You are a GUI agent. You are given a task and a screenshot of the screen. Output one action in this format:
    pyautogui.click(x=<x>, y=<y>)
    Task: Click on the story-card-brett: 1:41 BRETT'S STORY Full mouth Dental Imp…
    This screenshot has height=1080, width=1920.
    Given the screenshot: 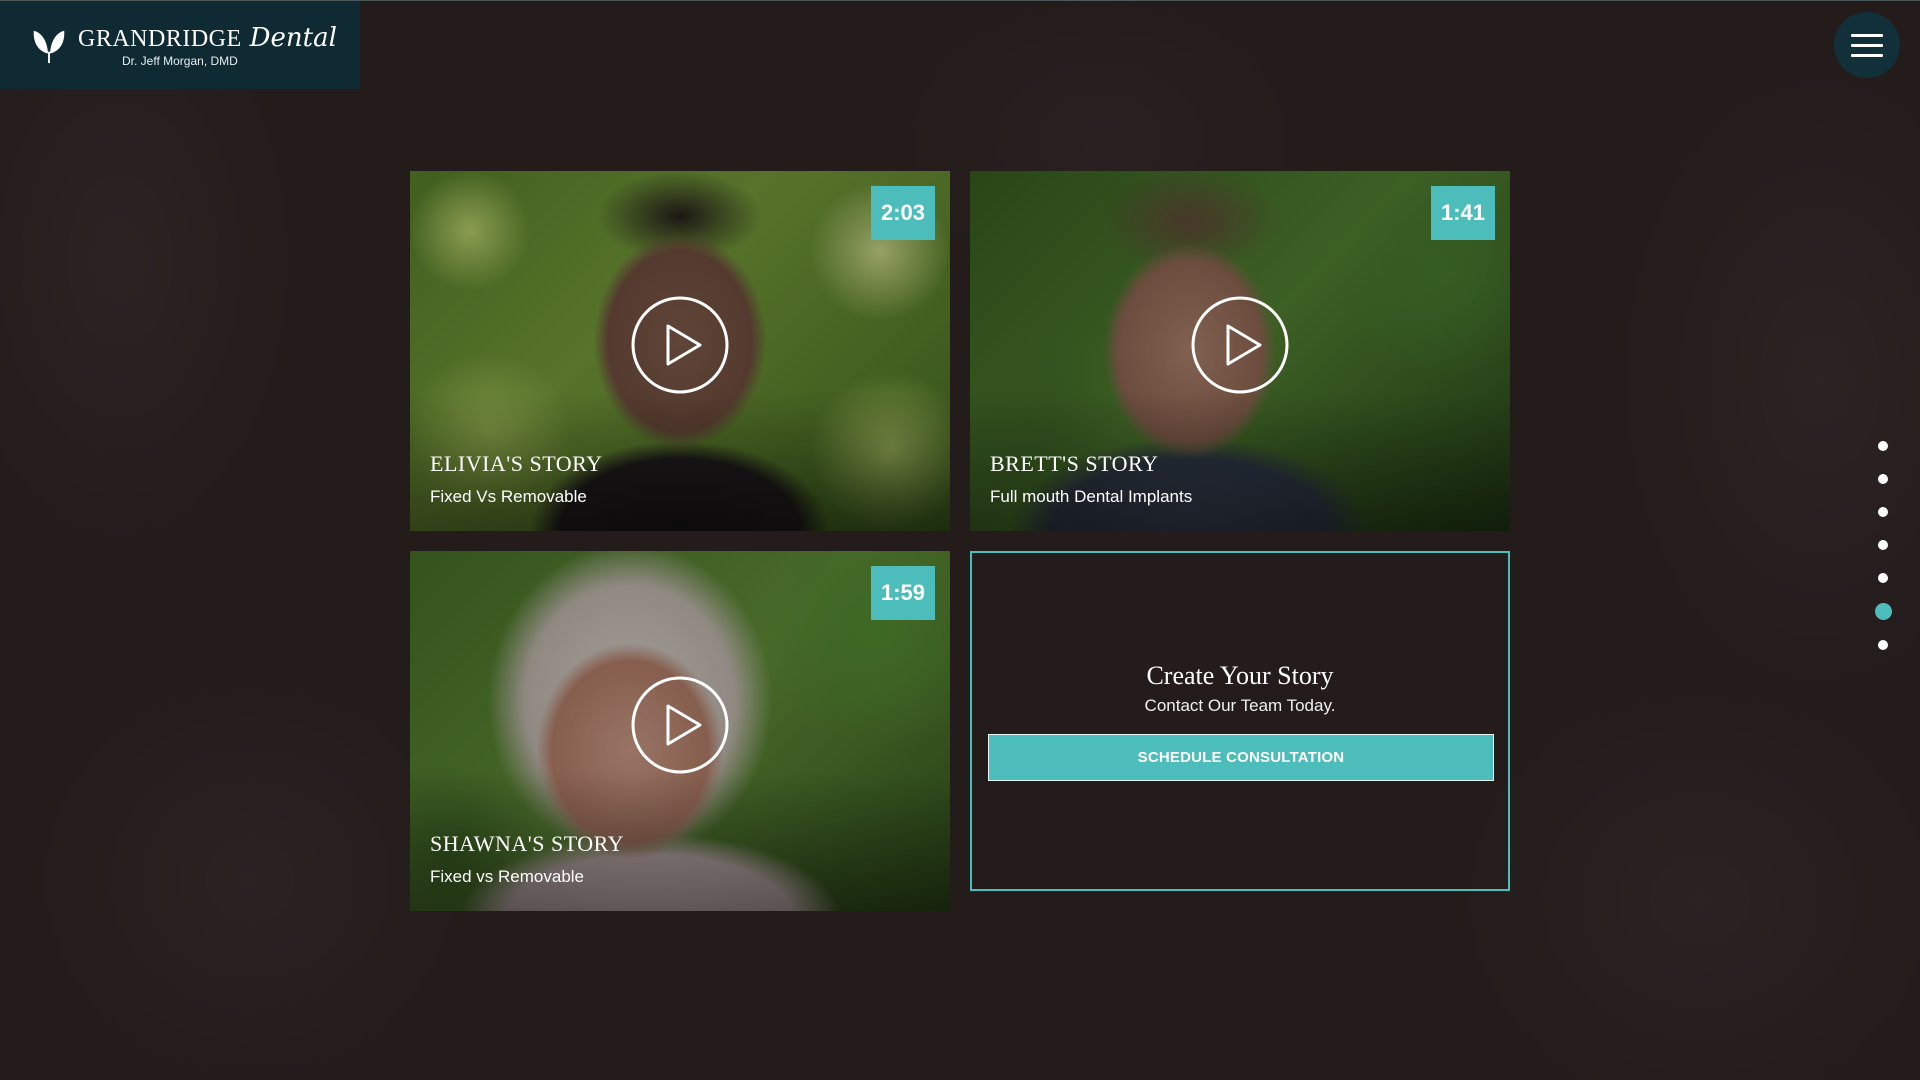 What is the action you would take?
    pyautogui.click(x=1240, y=351)
    